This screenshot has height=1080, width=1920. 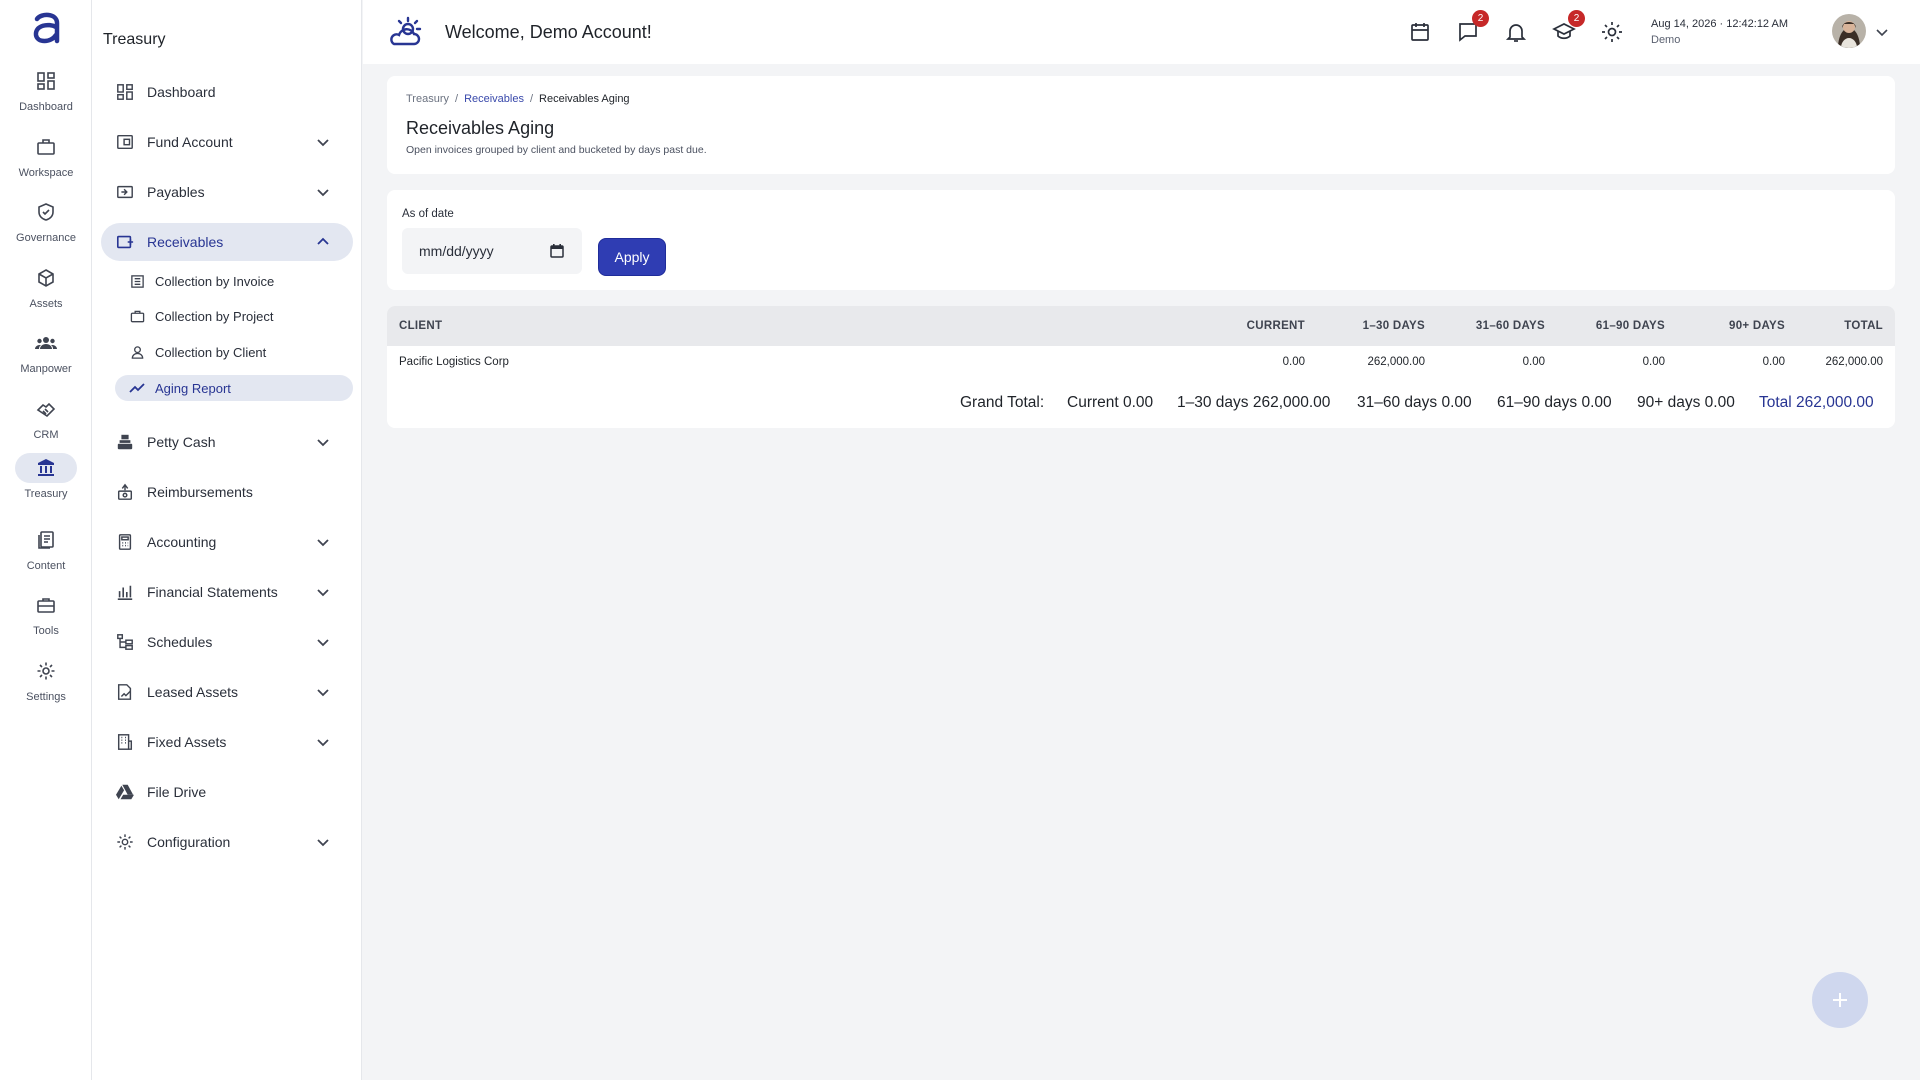 I want to click on add-fab-button, so click(x=1840, y=1000).